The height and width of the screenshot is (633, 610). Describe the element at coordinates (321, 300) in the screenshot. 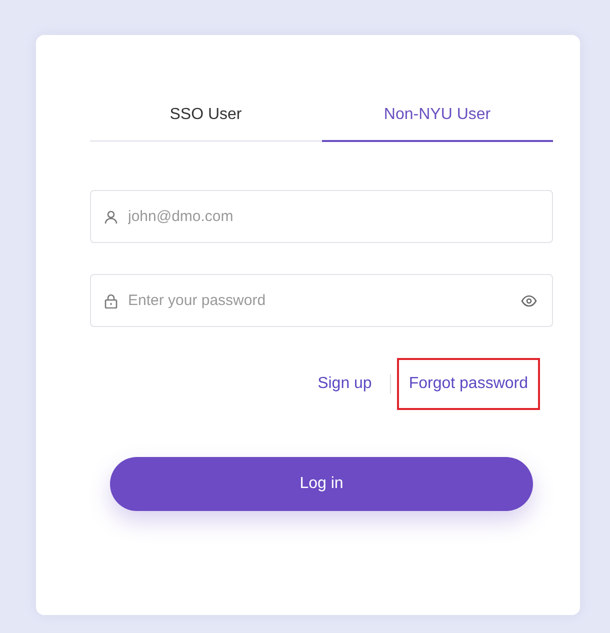

I see `password-field: Enter your password` at that location.